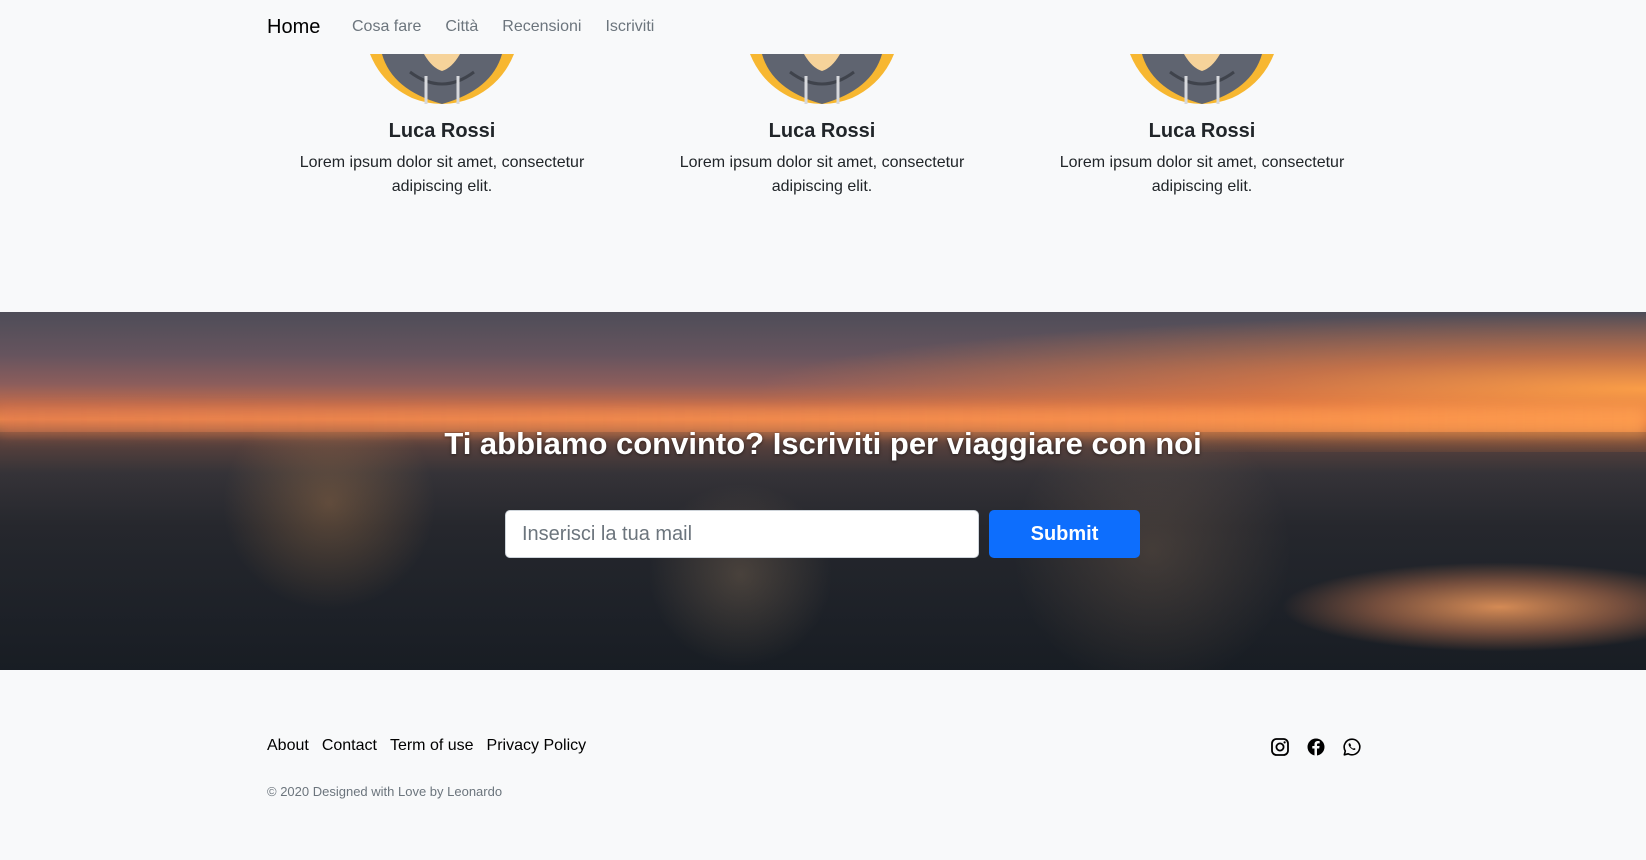 The width and height of the screenshot is (1646, 860). I want to click on instagram-icon, so click(1280, 747).